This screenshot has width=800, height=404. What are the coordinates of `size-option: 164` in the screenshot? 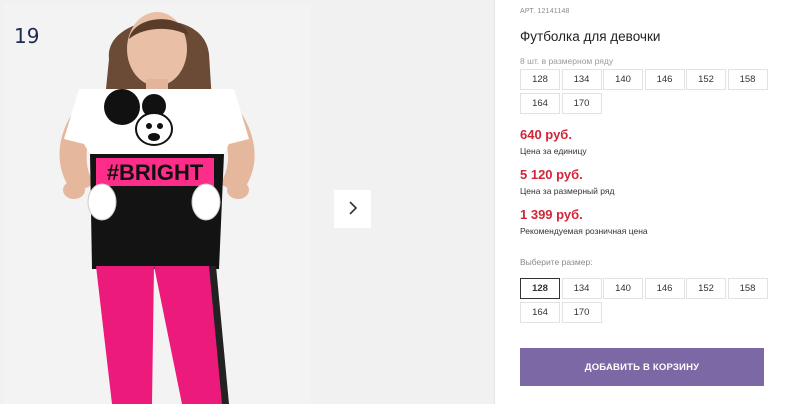 It's located at (540, 312).